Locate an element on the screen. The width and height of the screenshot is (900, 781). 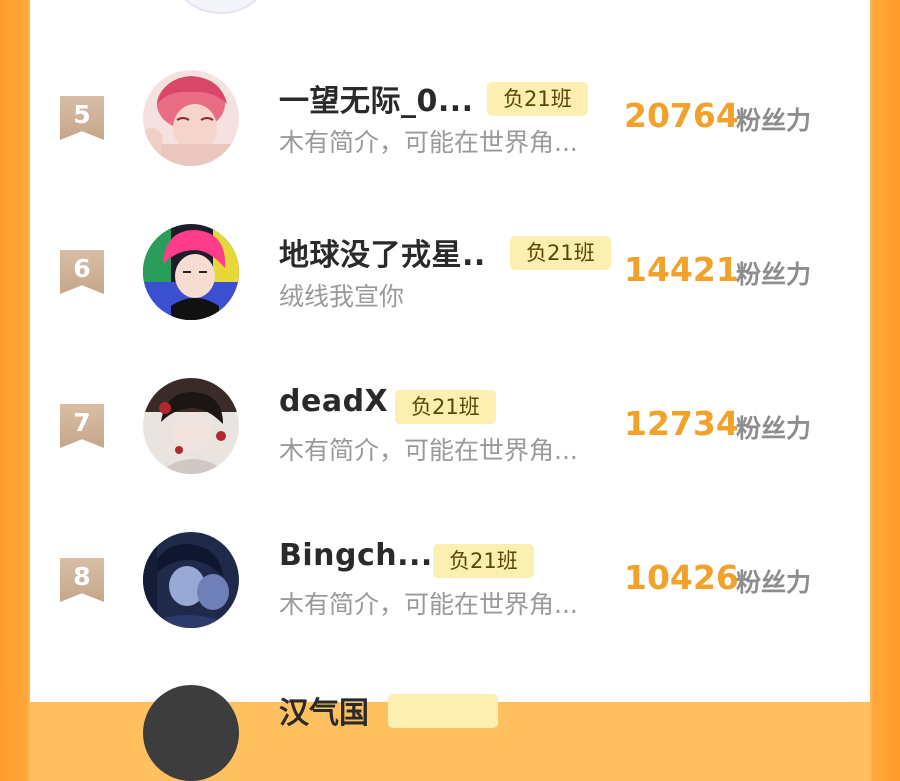
avatar-partial-bottom is located at coordinates (191, 733).